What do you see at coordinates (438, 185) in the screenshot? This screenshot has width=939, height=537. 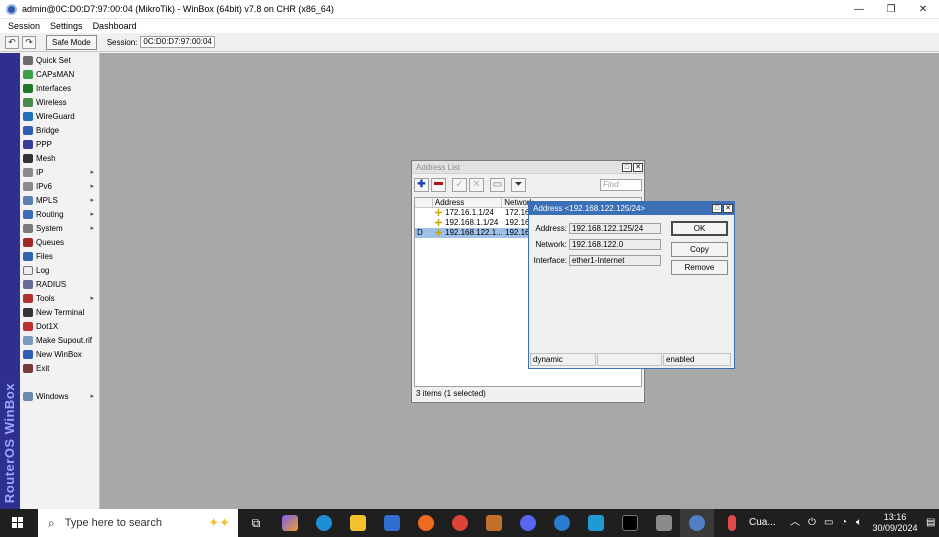 I see `remove-icon` at bounding box center [438, 185].